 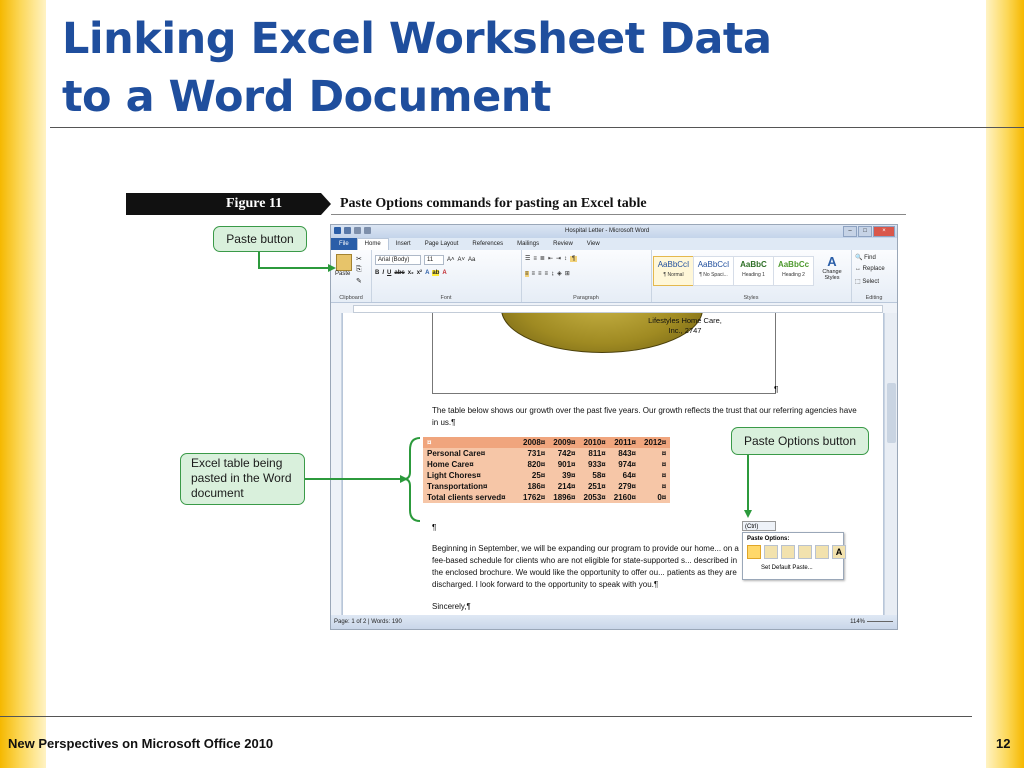 I want to click on table-cell: 2053¤, so click(x=594, y=497).